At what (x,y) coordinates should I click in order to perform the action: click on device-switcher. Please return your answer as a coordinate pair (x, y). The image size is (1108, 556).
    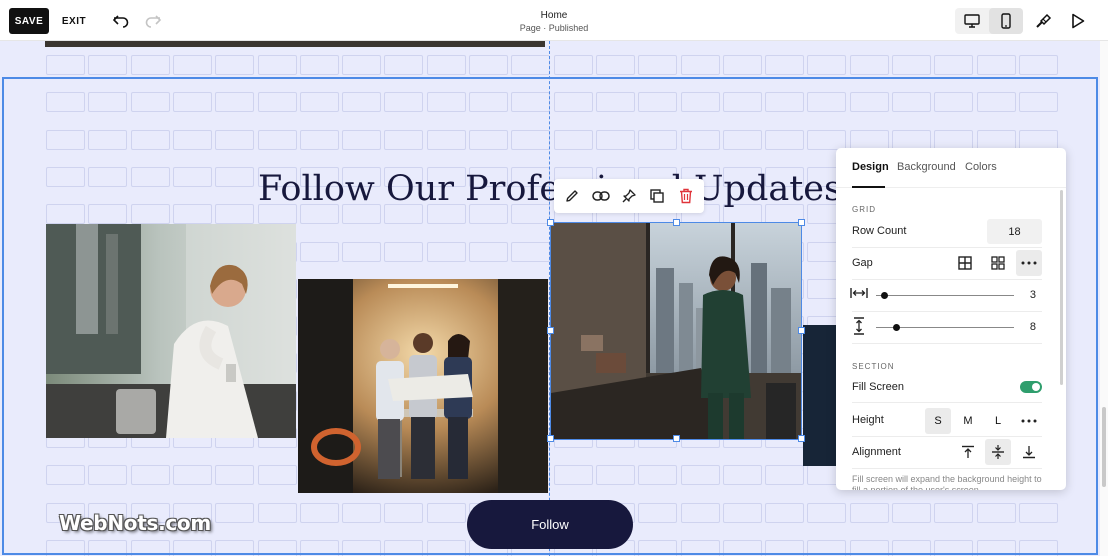
    Looking at the image, I should click on (989, 21).